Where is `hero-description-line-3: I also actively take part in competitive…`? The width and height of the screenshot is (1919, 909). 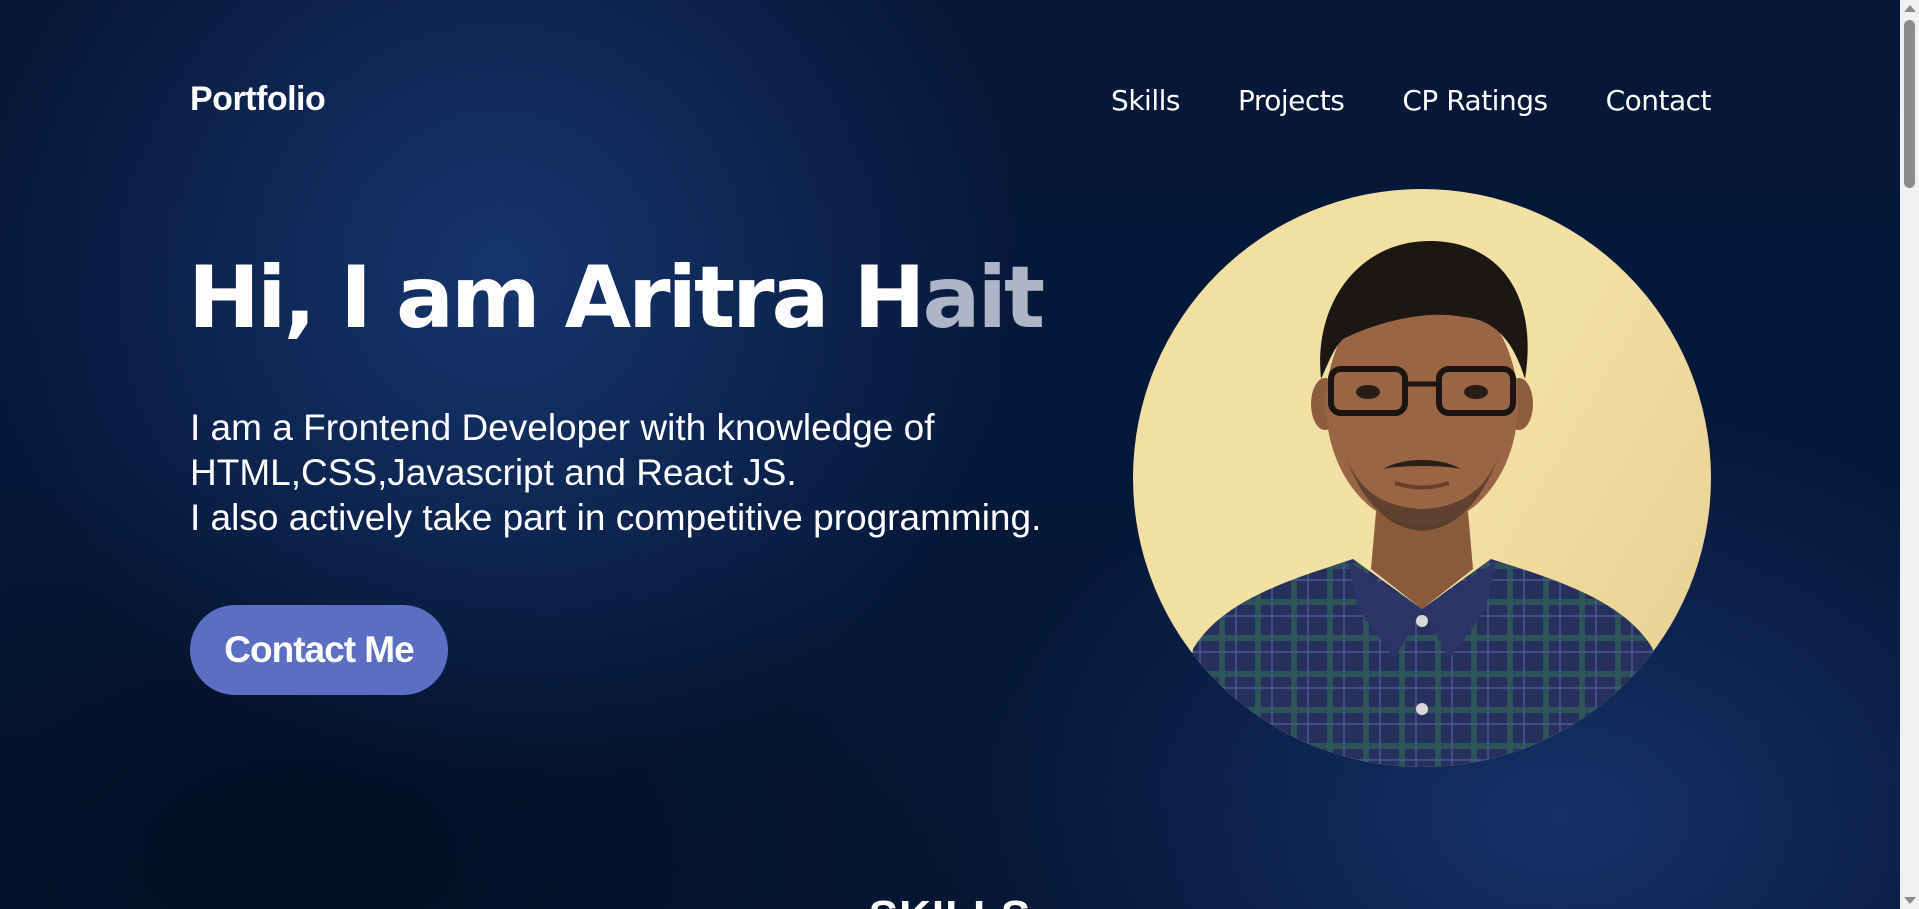 hero-description-line-3: I also actively take part in competitive… is located at coordinates (616, 517).